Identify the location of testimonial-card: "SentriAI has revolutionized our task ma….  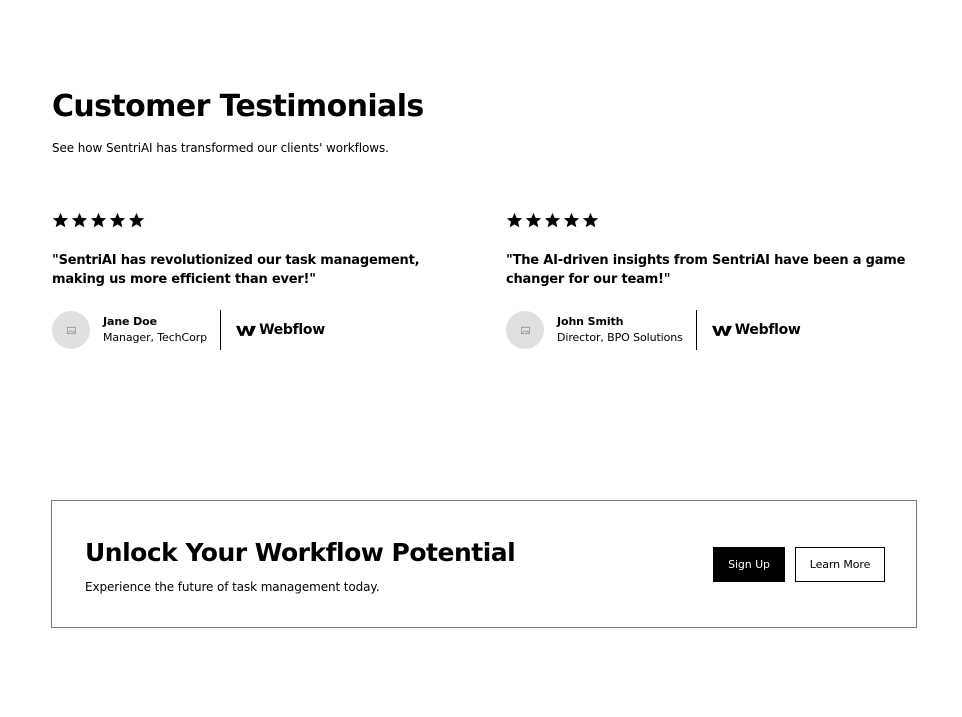
(262, 281).